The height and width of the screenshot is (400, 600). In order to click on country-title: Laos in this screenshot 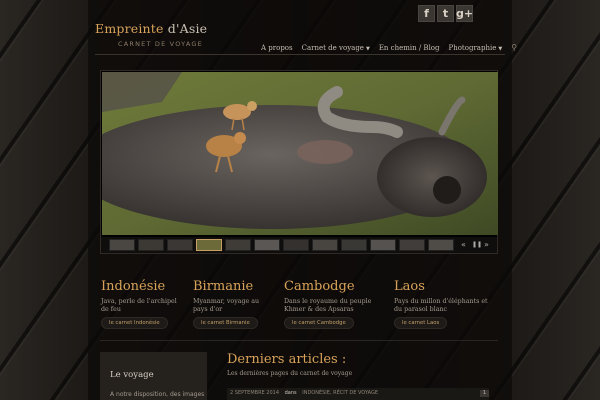, I will do `click(444, 286)`.